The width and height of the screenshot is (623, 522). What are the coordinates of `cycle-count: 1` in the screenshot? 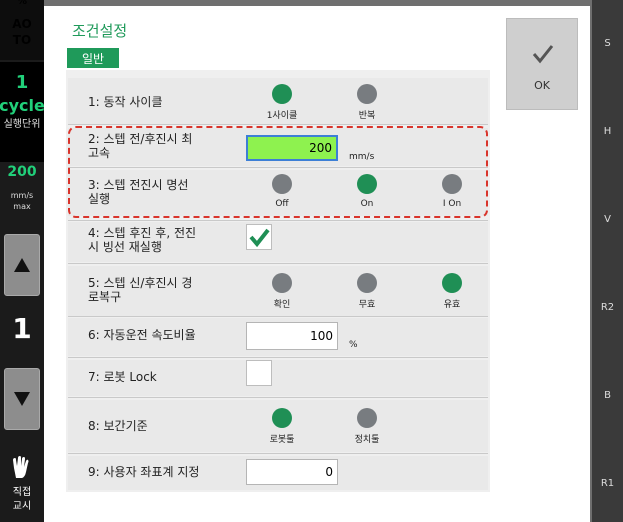 It's located at (22, 82).